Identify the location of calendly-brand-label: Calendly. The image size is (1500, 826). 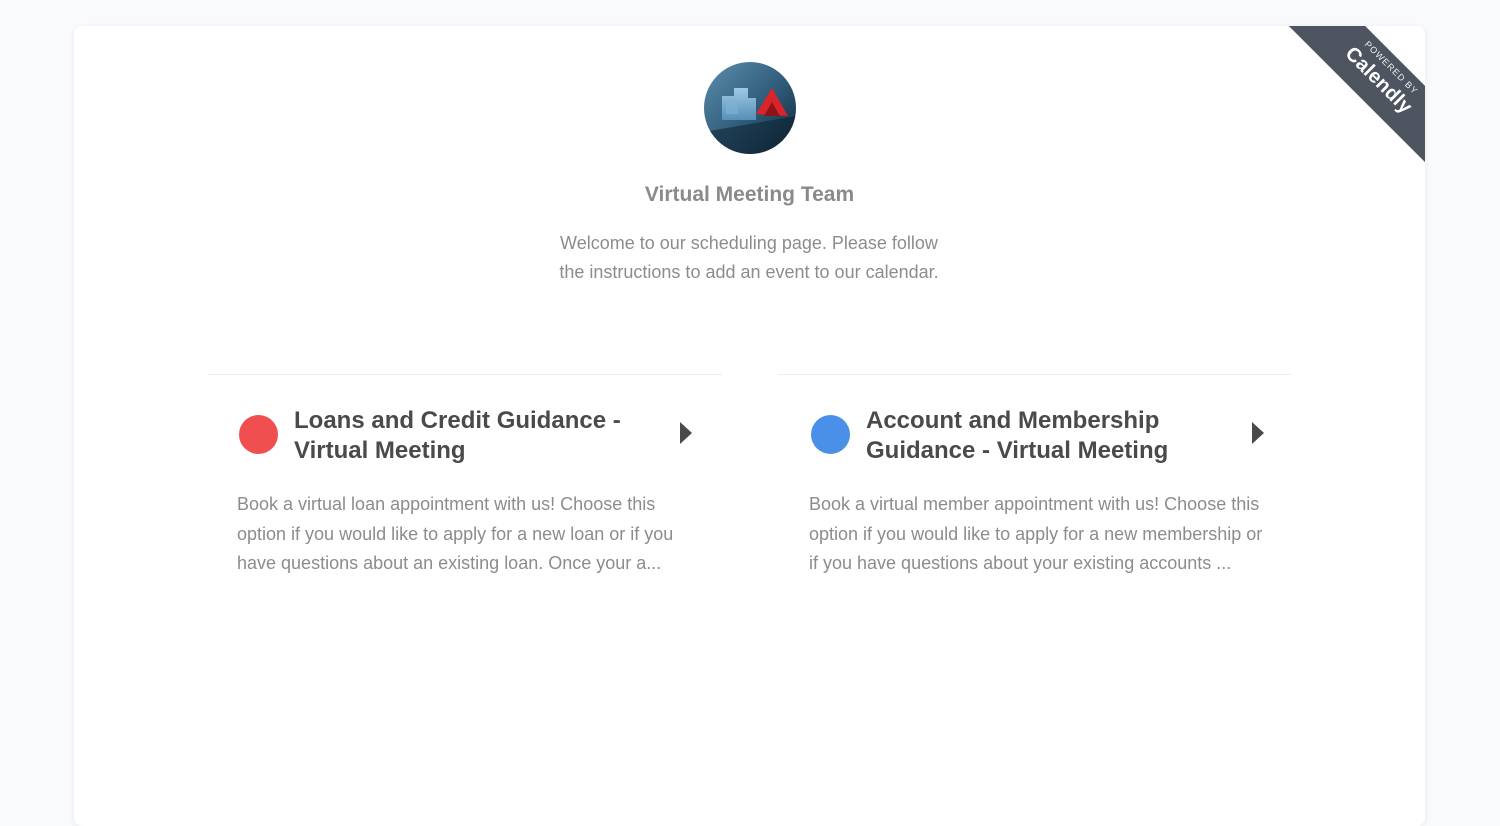
(1378, 80).